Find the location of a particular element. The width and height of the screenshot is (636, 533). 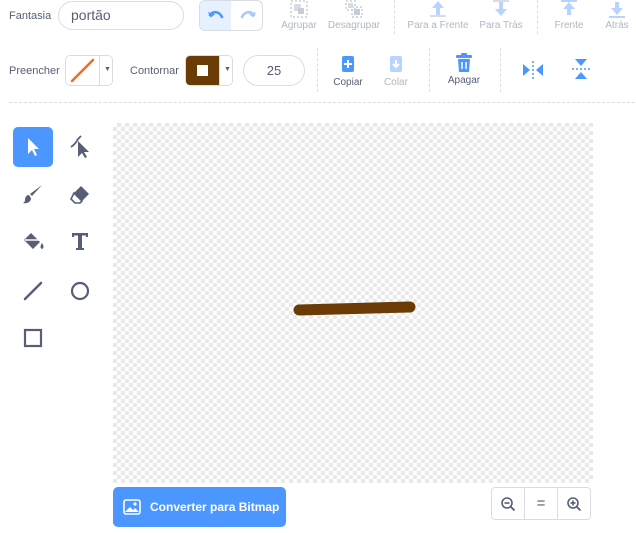

paste-button: Colar is located at coordinates (396, 71).